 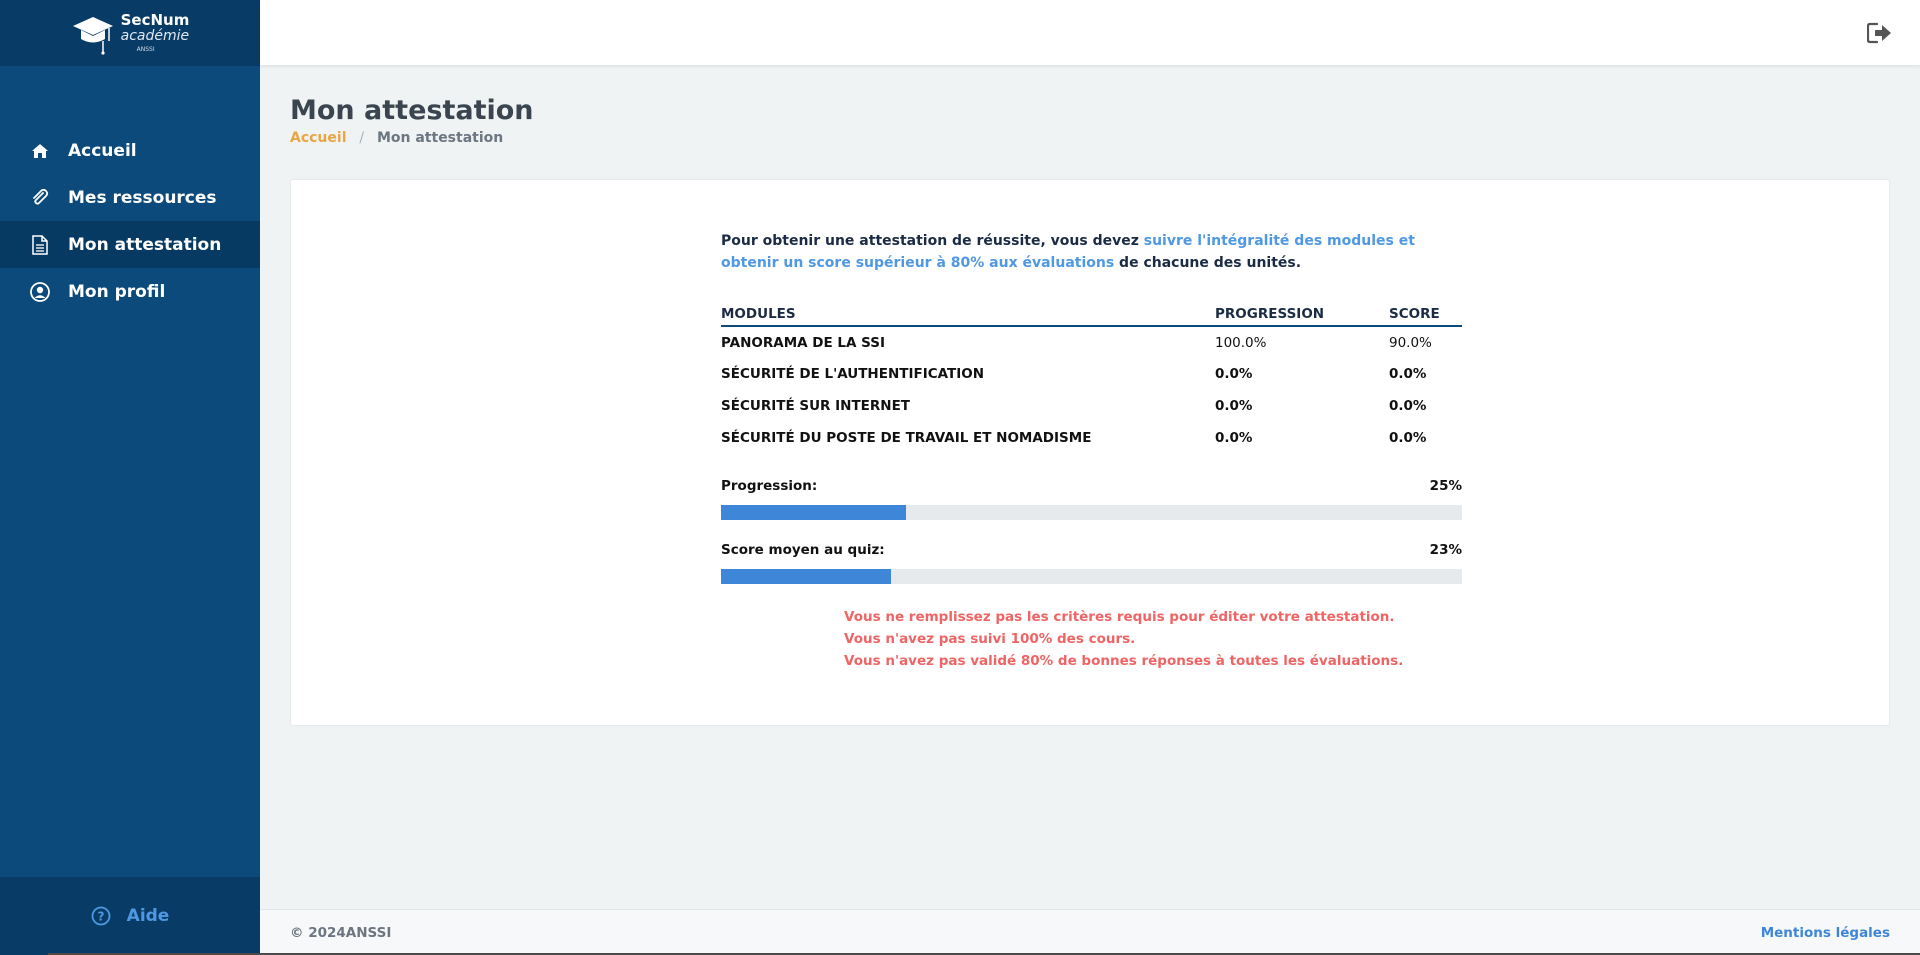 What do you see at coordinates (1241, 342) in the screenshot?
I see `module-progression: 100.0%` at bounding box center [1241, 342].